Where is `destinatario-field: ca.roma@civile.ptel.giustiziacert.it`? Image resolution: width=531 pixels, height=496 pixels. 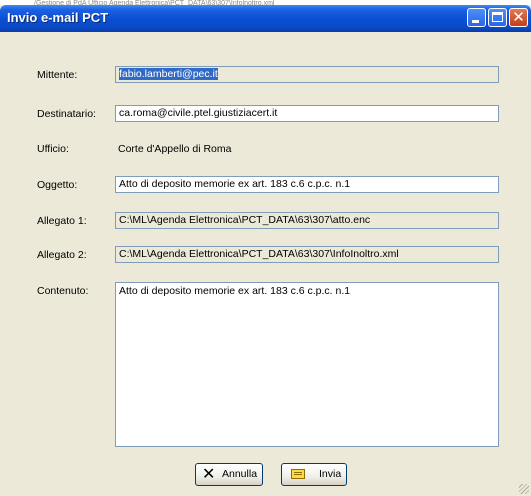 destinatario-field: ca.roma@civile.ptel.giustiziacert.it is located at coordinates (307, 113).